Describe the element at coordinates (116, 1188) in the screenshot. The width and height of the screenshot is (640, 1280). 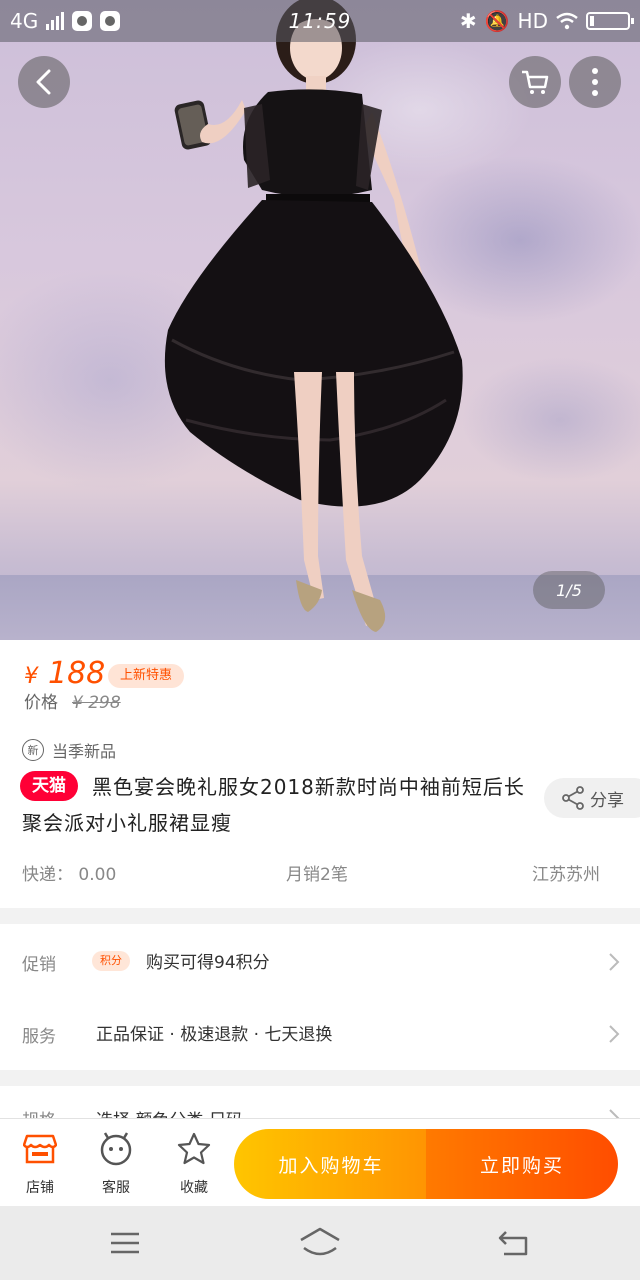
I see `customer-service-label: 客服` at that location.